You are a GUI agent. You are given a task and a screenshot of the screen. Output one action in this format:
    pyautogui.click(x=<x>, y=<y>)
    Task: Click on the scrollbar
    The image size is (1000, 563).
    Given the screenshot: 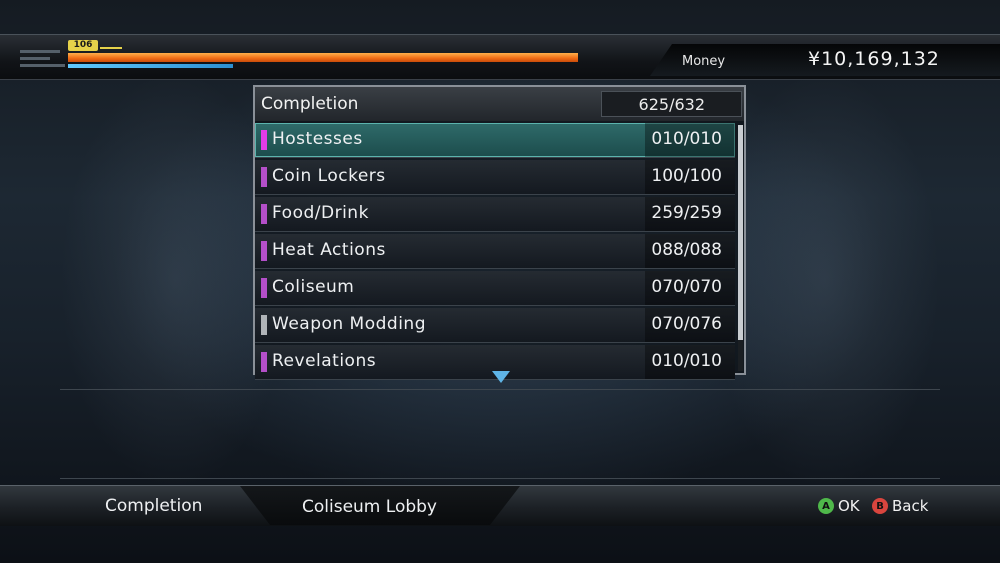 What is the action you would take?
    pyautogui.click(x=740, y=248)
    